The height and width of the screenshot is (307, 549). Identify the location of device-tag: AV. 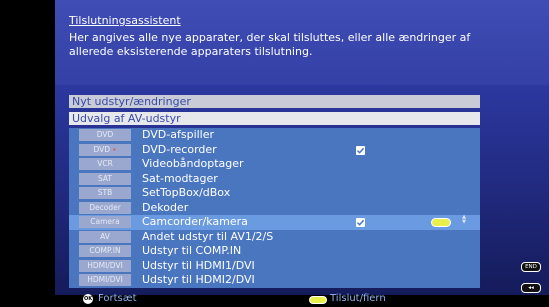
(105, 236).